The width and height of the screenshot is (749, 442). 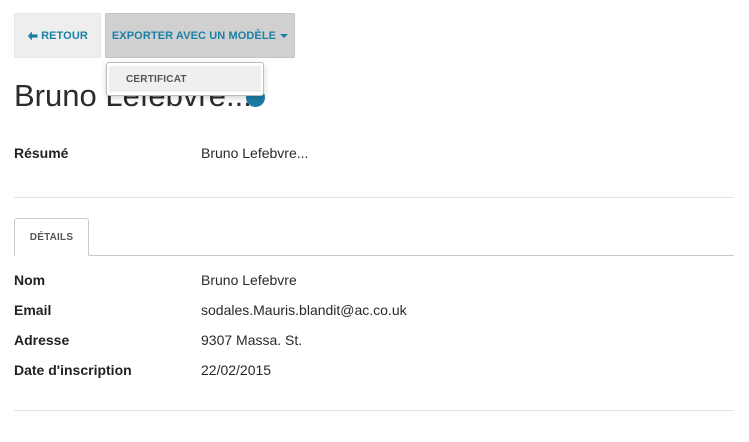 What do you see at coordinates (252, 340) in the screenshot?
I see `field-value-adresse: 9307 Massa. St.` at bounding box center [252, 340].